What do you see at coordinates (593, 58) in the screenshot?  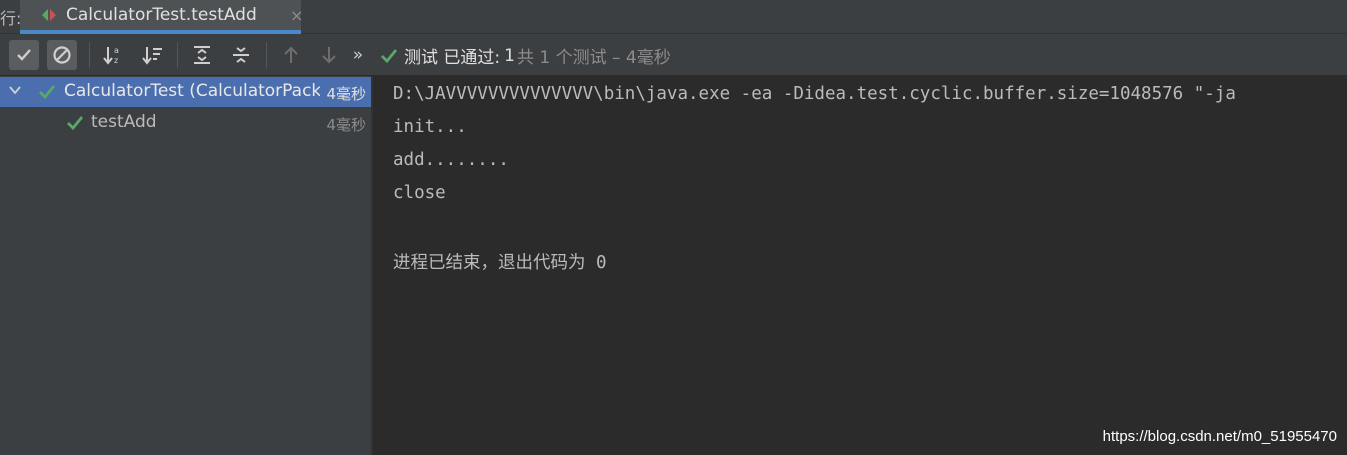 I see `status-detail: 共 1 个测试 – 4毫秒` at bounding box center [593, 58].